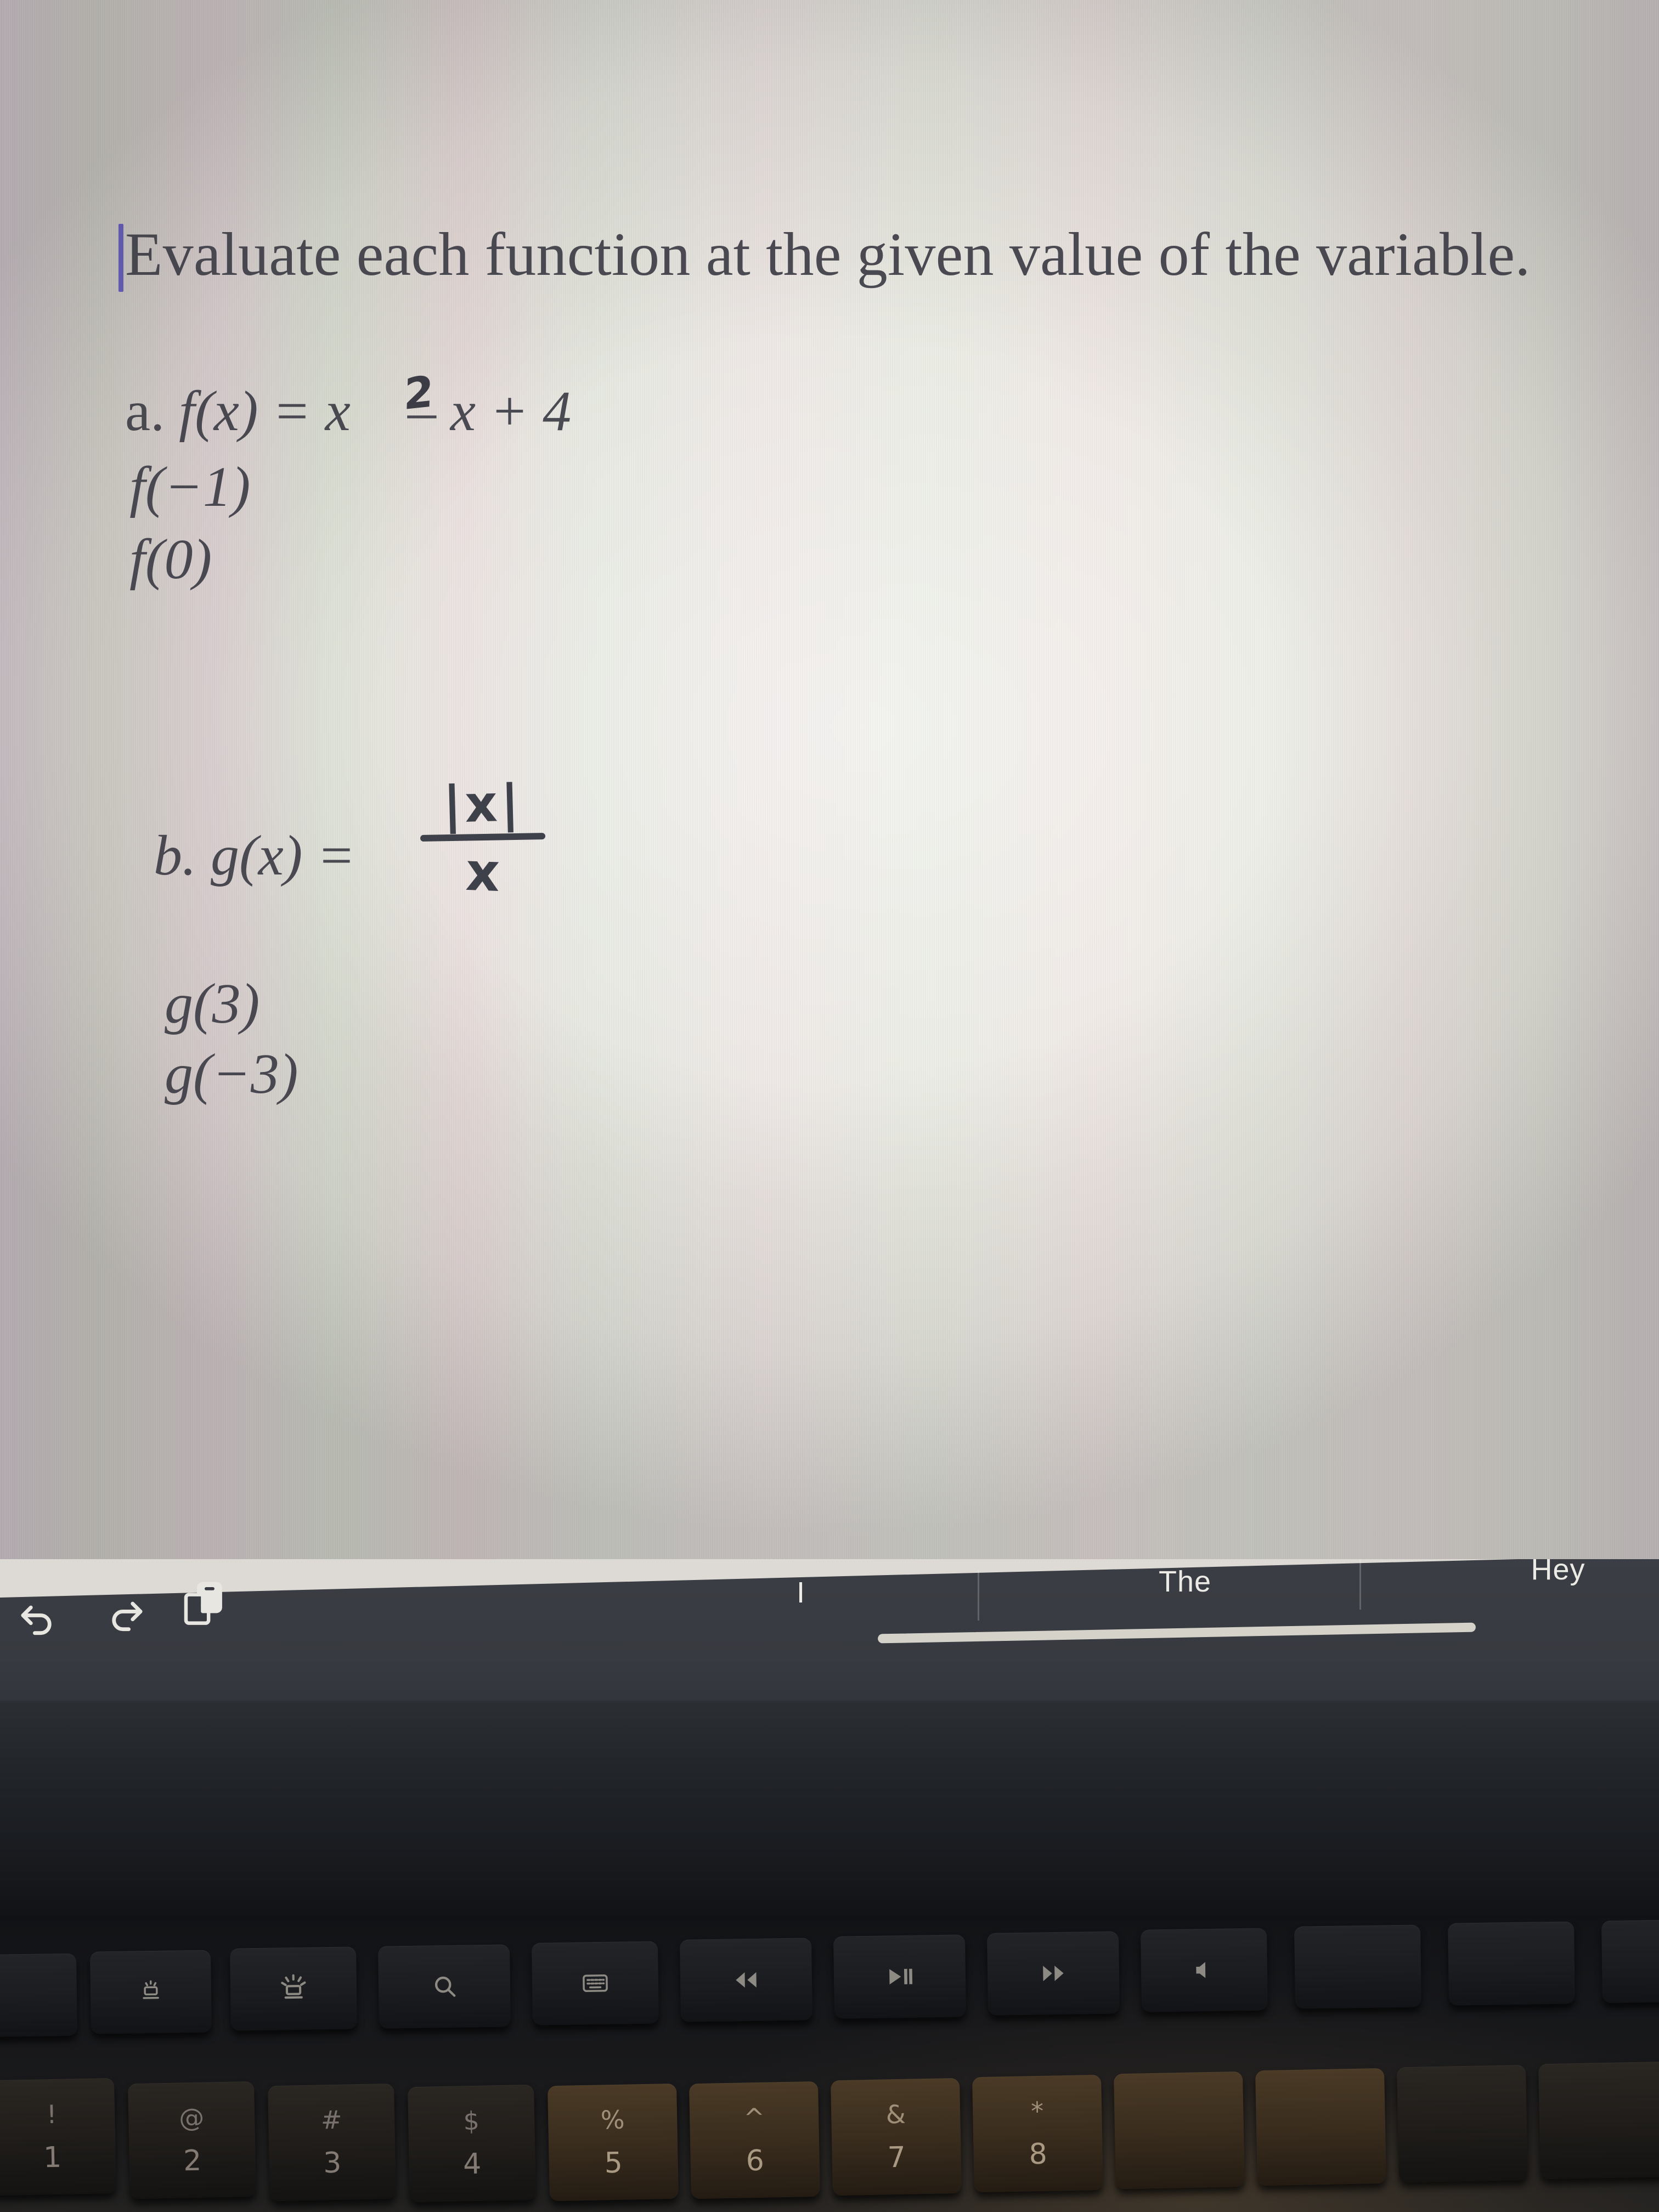 The height and width of the screenshot is (2212, 1659). What do you see at coordinates (830, 2066) in the screenshot?
I see `physical-laptop-keyboard: ! 1 @ 2 # 3 $ 4 % 5 ^ 6 & 7 * 8` at bounding box center [830, 2066].